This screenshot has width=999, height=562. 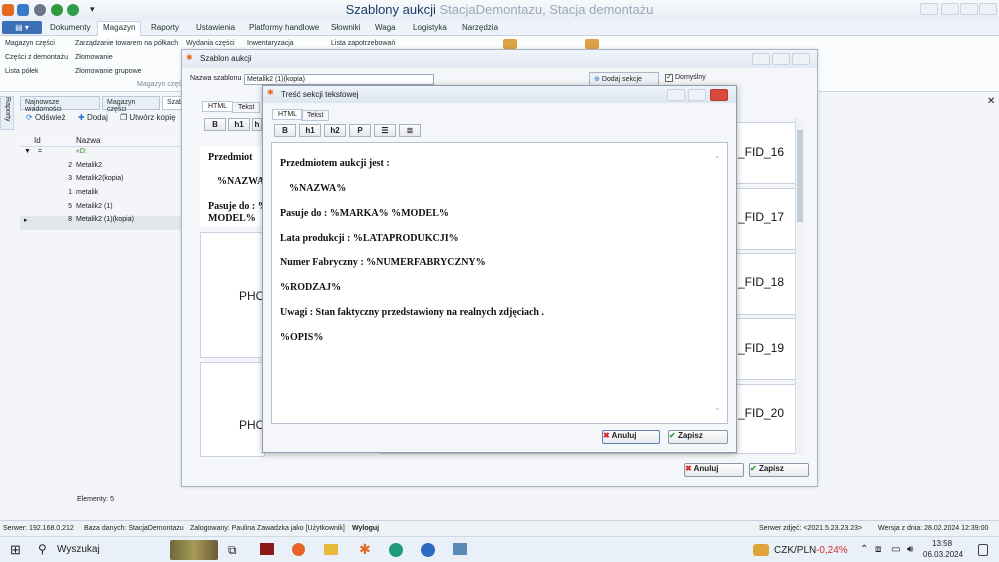 What do you see at coordinates (991, 101) in the screenshot?
I see `close-tab-icon: ✕` at bounding box center [991, 101].